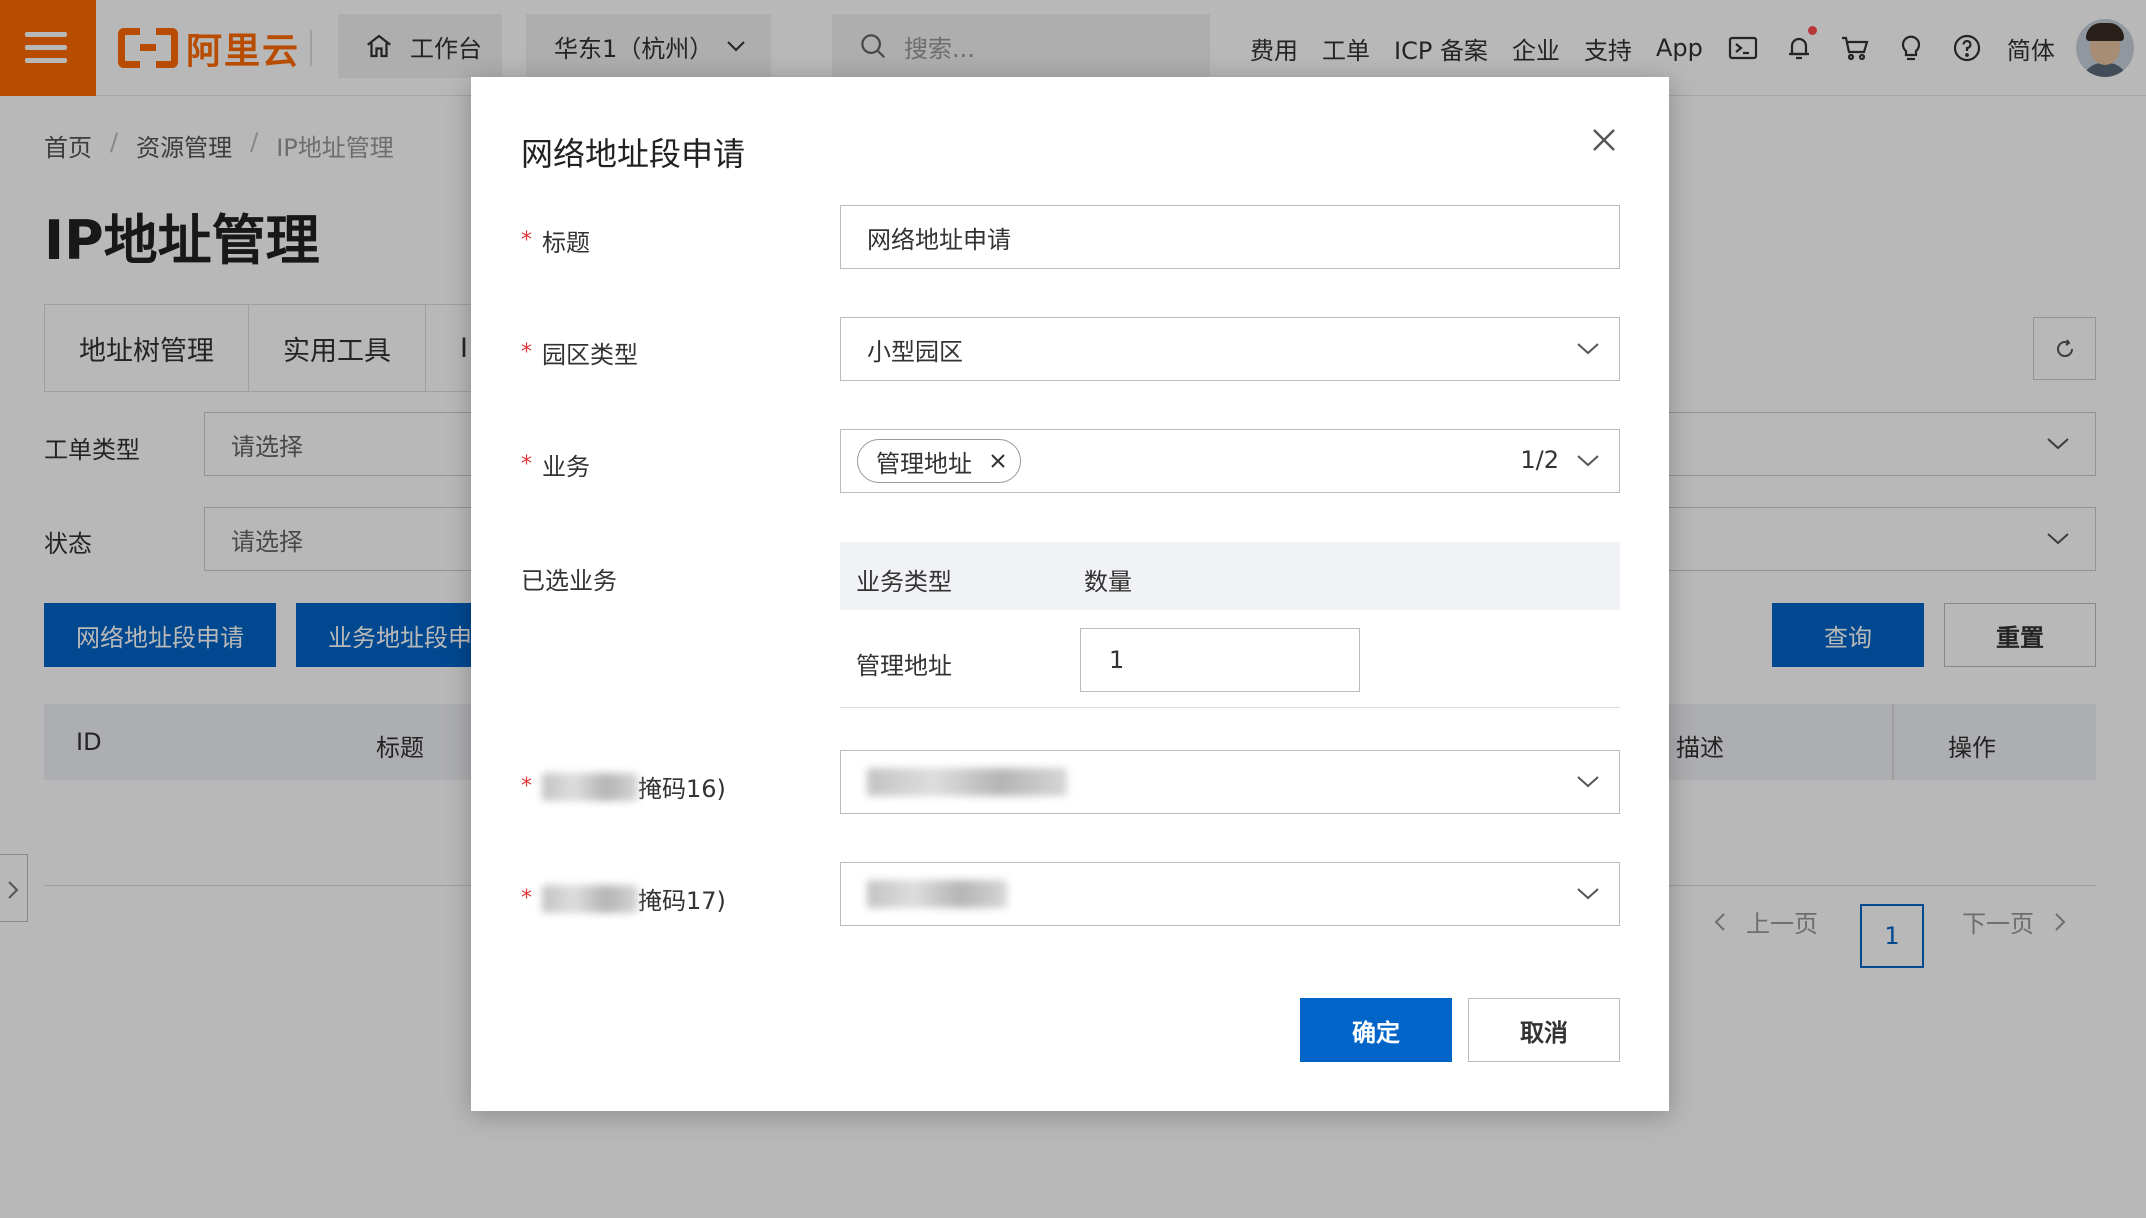  What do you see at coordinates (1117, 660) in the screenshot?
I see `quantity-value: 1` at bounding box center [1117, 660].